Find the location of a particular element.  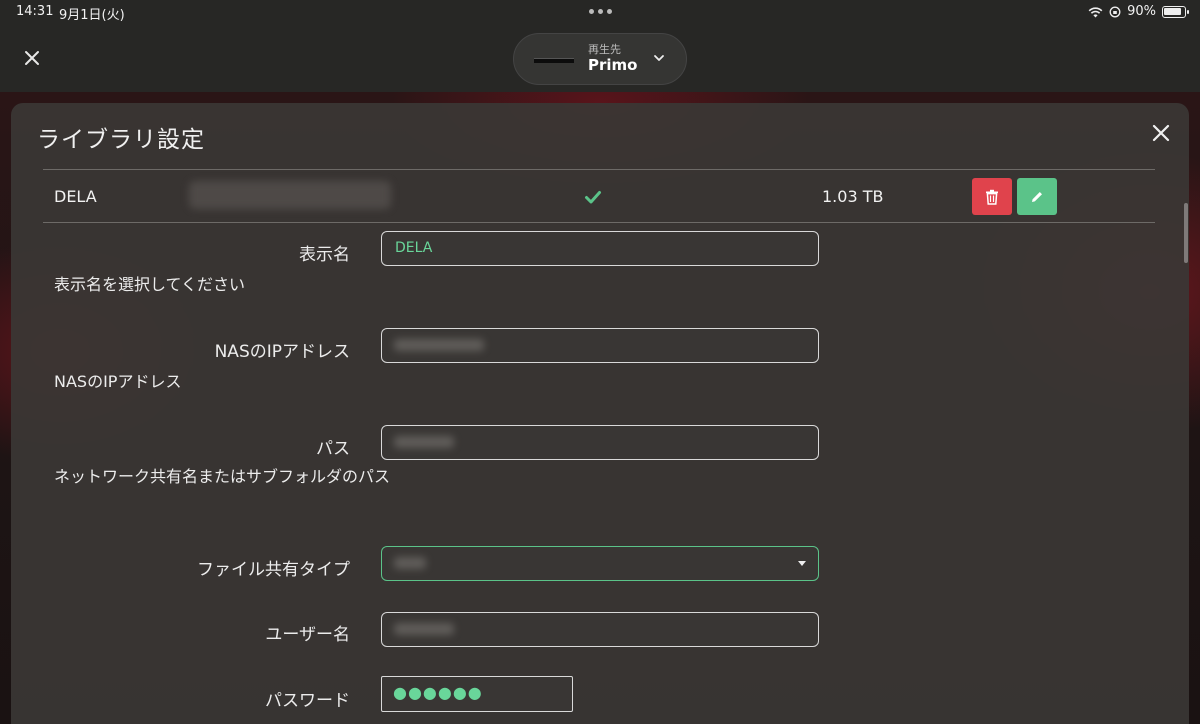

battery-percent: 90% is located at coordinates (1141, 11).